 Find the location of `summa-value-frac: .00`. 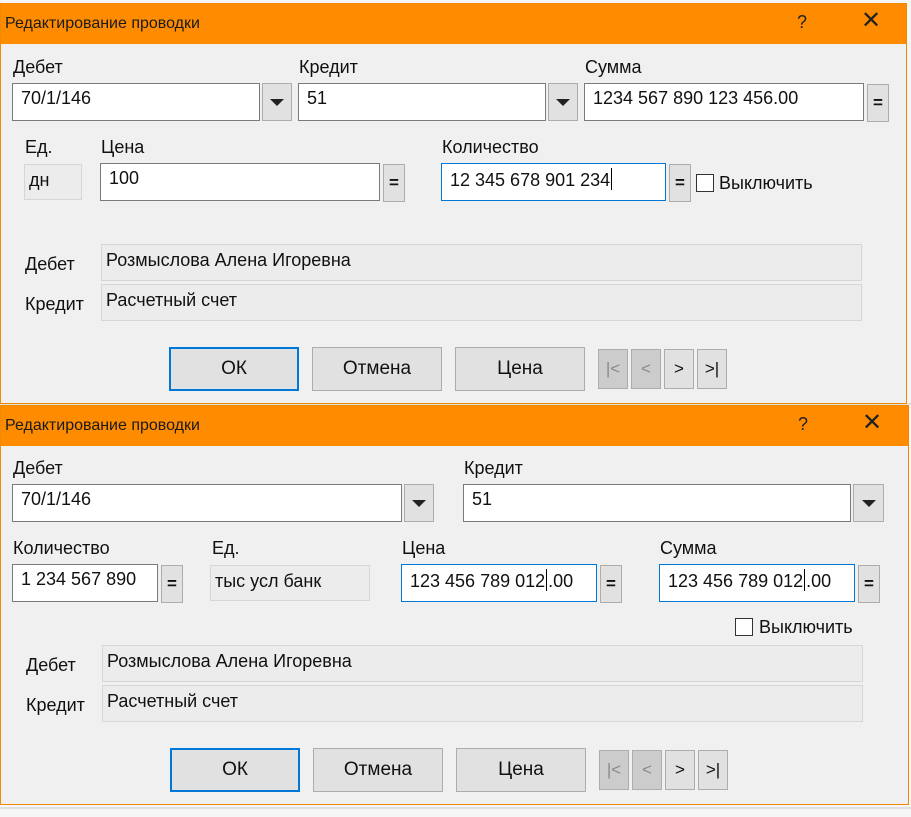

summa-value-frac: .00 is located at coordinates (819, 581).